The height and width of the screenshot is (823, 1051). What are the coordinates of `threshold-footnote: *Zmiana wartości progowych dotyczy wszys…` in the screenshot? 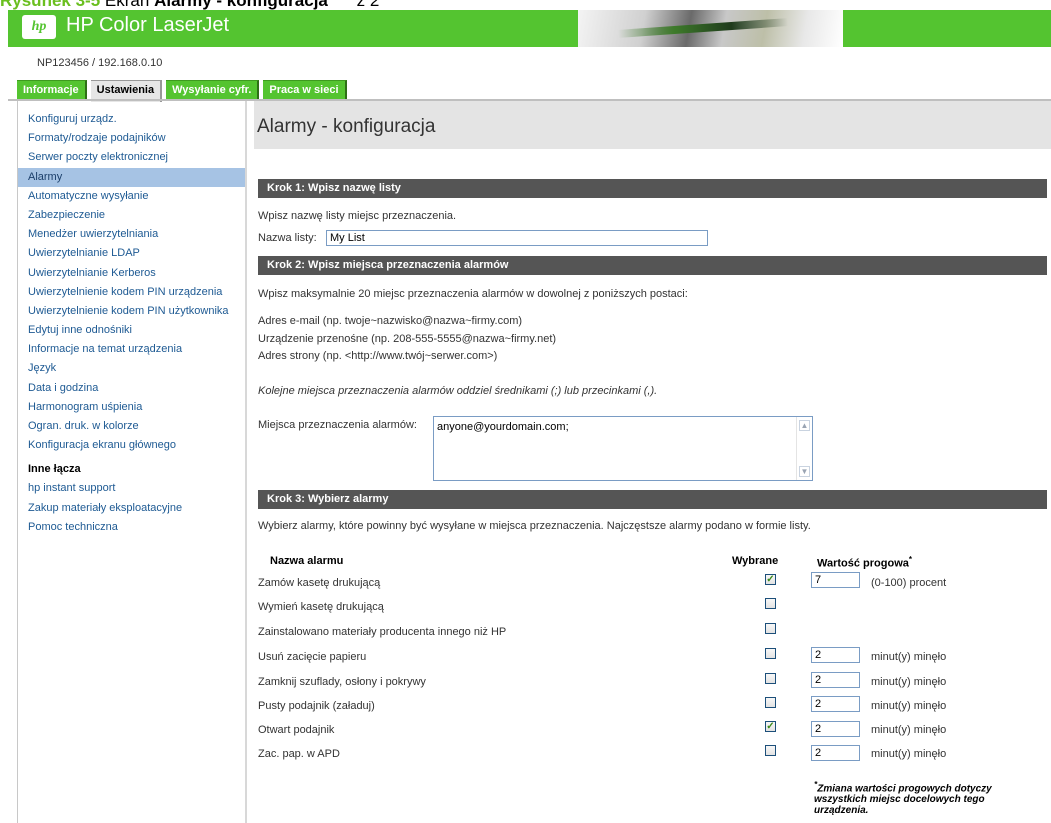 It's located at (926, 797).